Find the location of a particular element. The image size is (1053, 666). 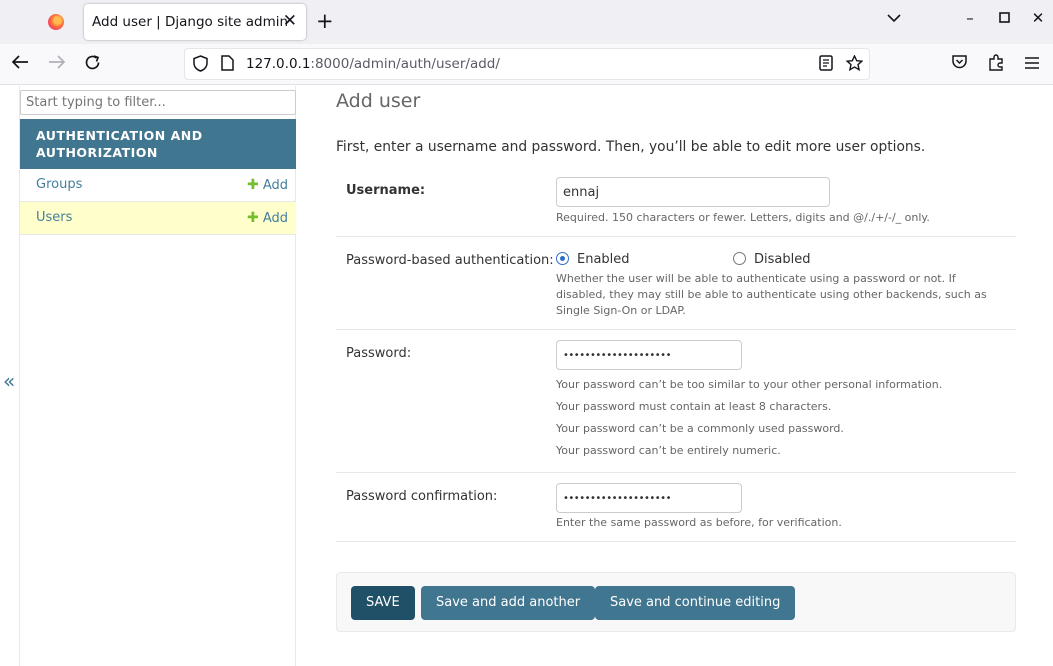

sidebar-item-users: Users ✚ Add is located at coordinates (158, 218).